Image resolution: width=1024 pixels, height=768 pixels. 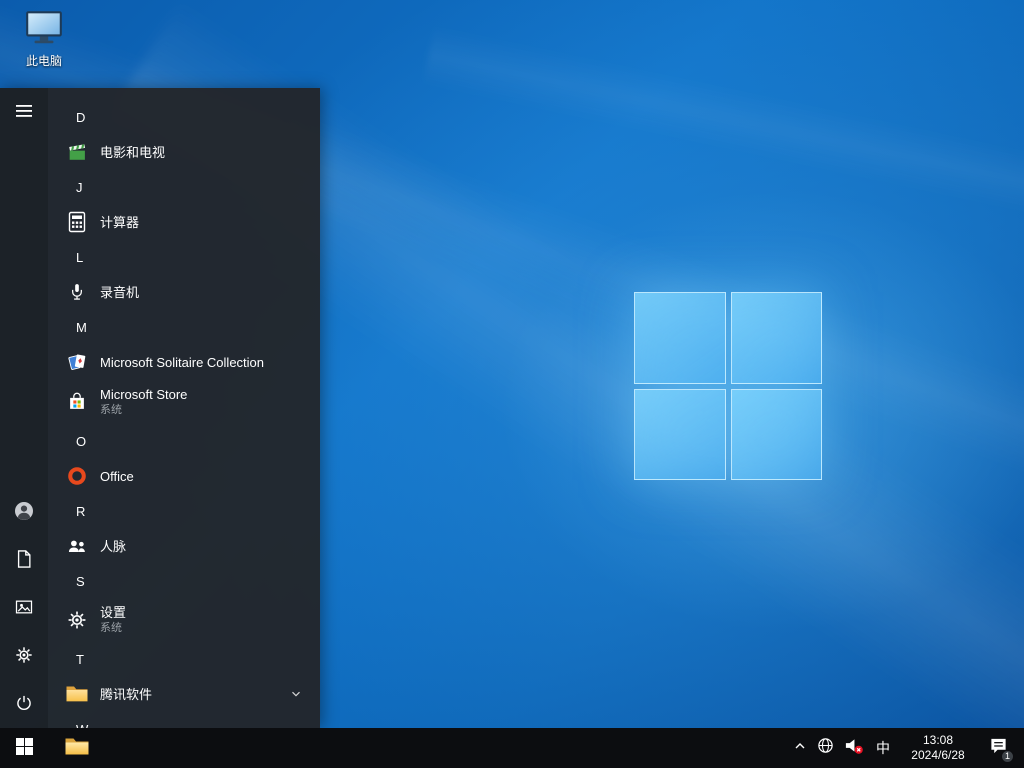 I want to click on action-center-button: 1, so click(x=998, y=748).